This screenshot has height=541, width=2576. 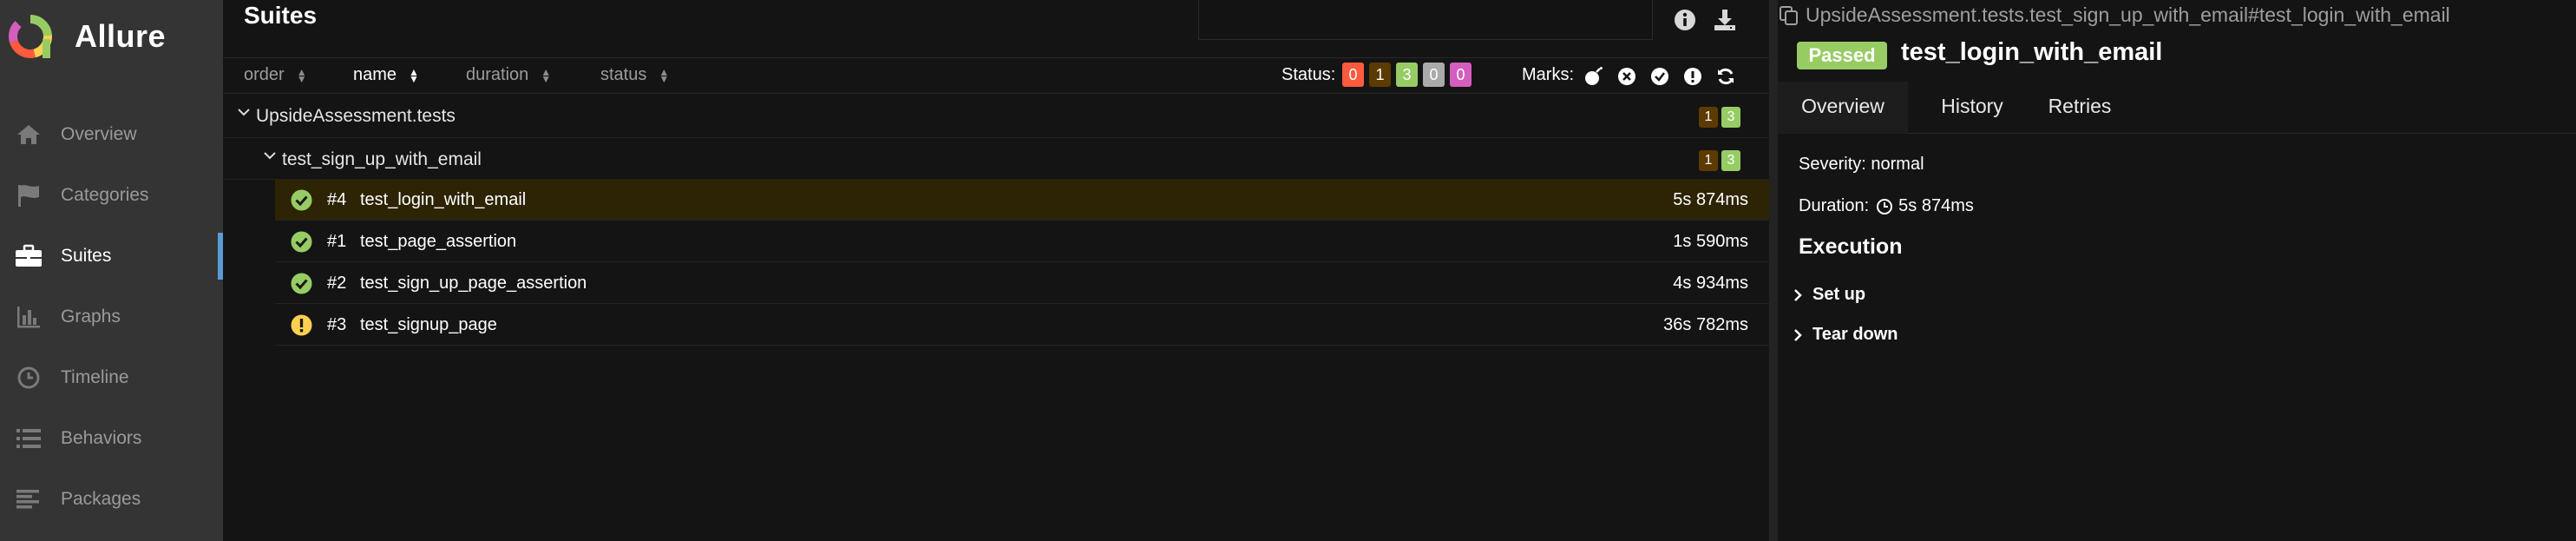 What do you see at coordinates (2177, 108) in the screenshot?
I see `detail-tabs: Overview History Retries` at bounding box center [2177, 108].